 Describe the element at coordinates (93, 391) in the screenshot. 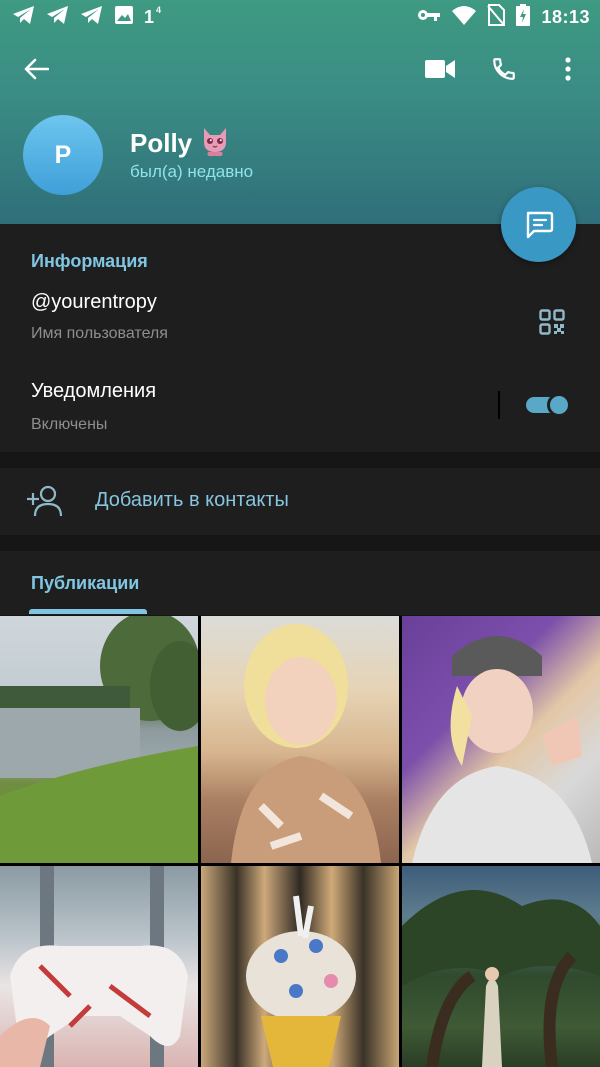

I see `notifications-label: Уведомления` at that location.